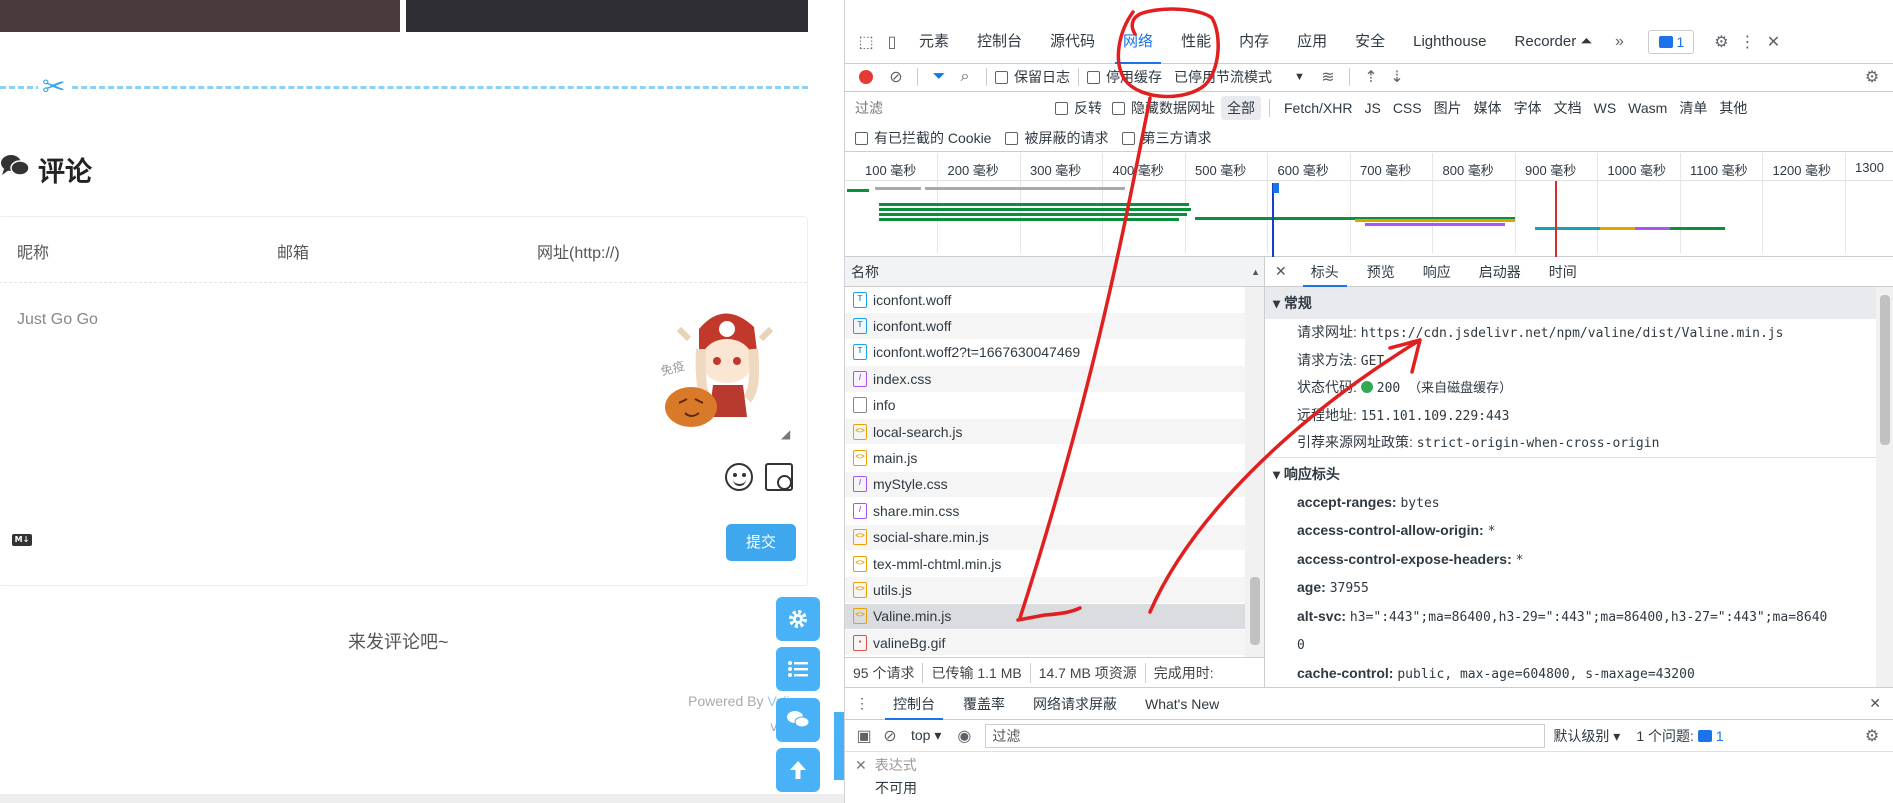 The height and width of the screenshot is (803, 1893). Describe the element at coordinates (798, 770) in the screenshot. I see `back-to-top-button` at that location.